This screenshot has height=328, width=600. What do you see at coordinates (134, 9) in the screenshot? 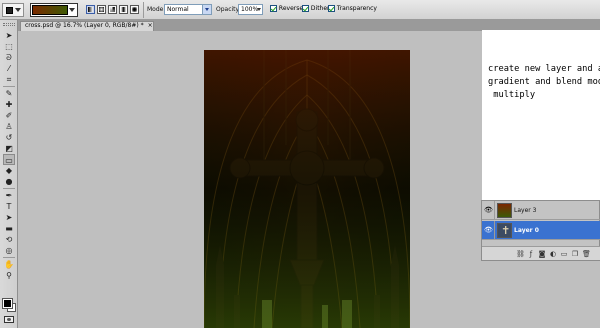
I see `diamond-gradient-button` at bounding box center [134, 9].